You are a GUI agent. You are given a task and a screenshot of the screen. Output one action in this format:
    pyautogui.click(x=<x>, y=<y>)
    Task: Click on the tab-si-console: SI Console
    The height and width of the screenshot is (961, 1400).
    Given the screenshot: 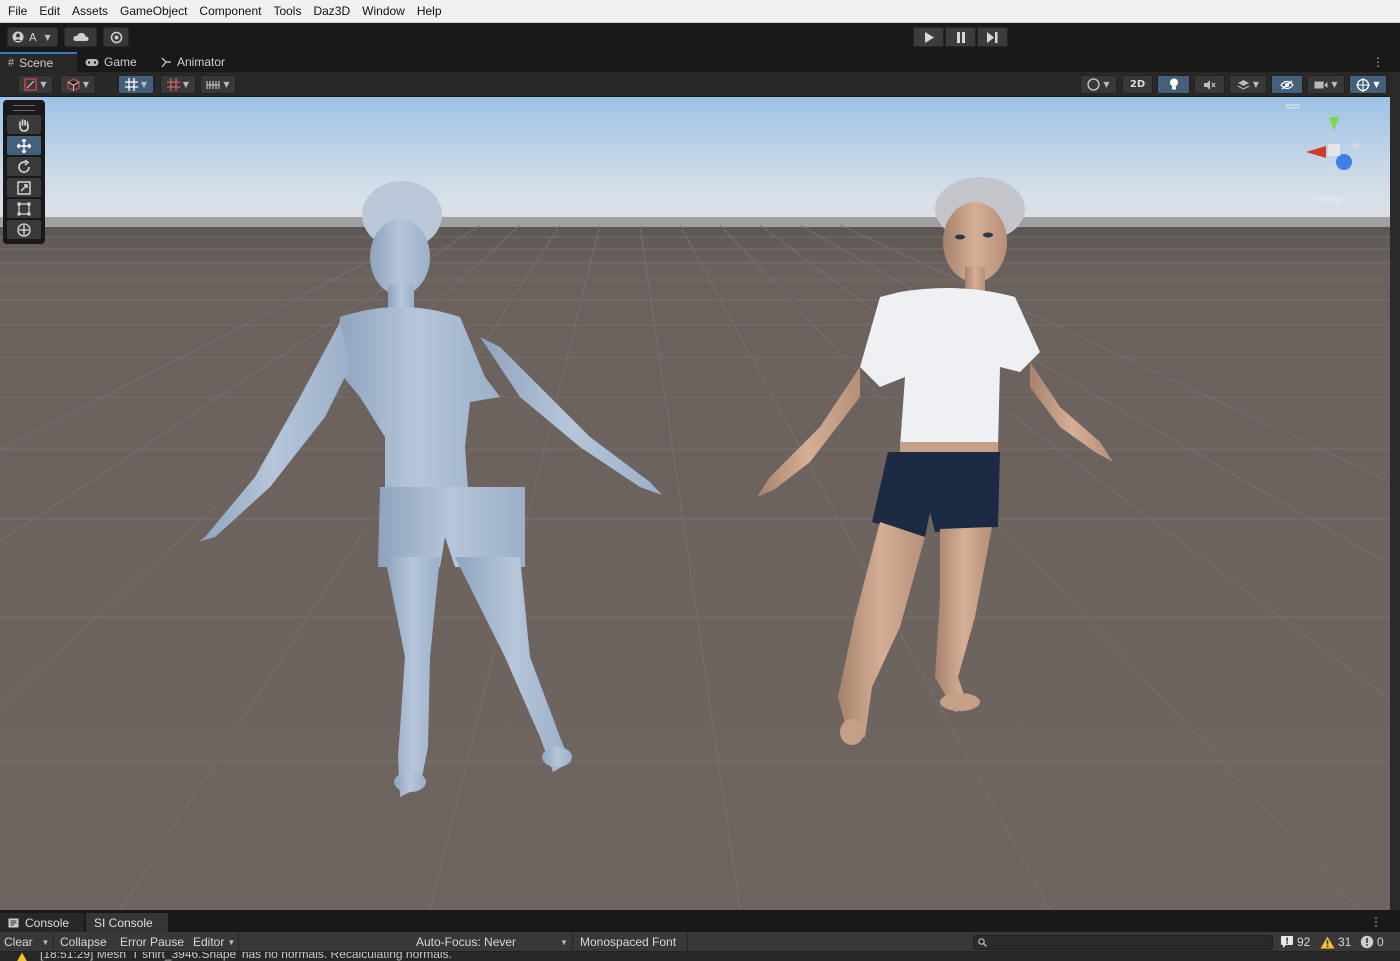 What is the action you would take?
    pyautogui.click(x=127, y=922)
    